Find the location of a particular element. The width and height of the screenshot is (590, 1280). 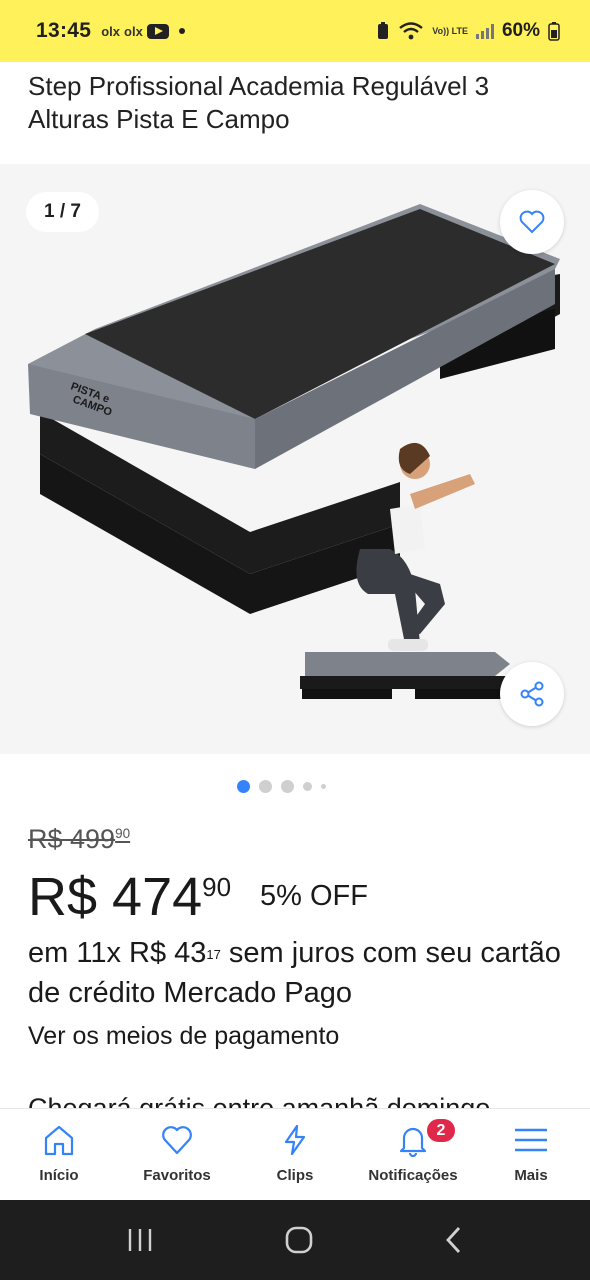

tab-clips: Clips is located at coordinates (295, 1154).